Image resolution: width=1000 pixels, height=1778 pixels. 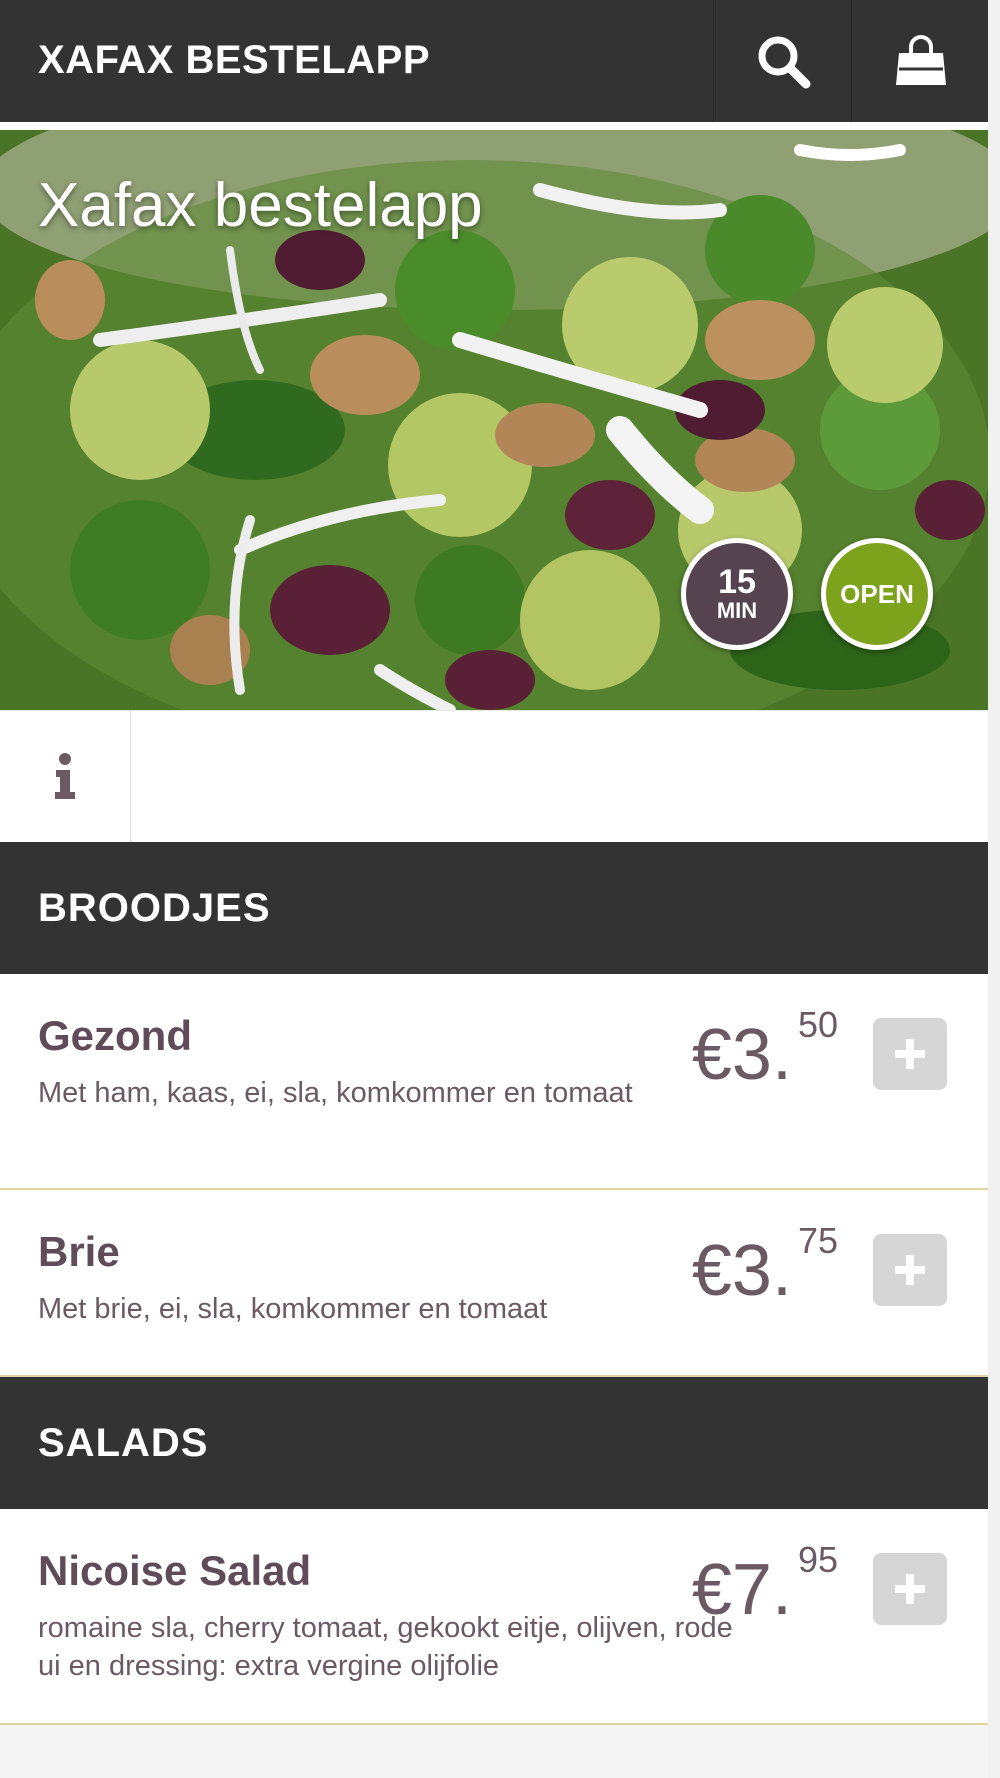 I want to click on prep-time-unit: MIN, so click(x=737, y=610).